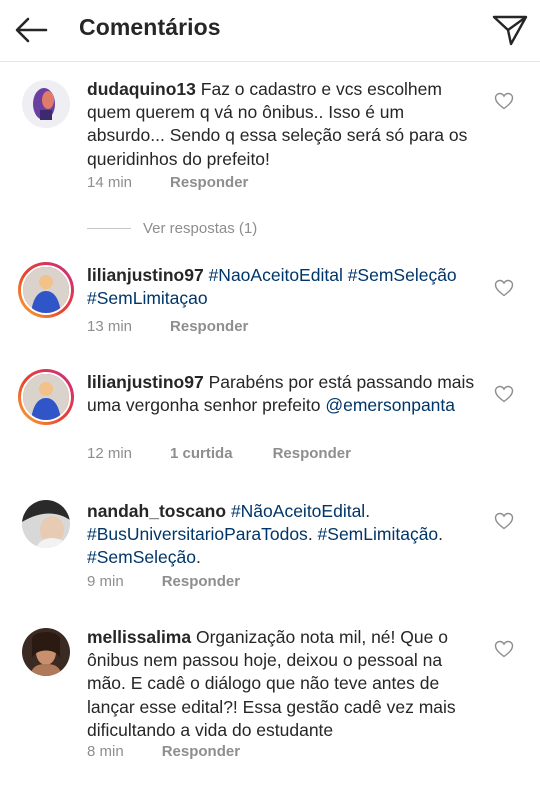  I want to click on arrow-left-icon, so click(31, 30).